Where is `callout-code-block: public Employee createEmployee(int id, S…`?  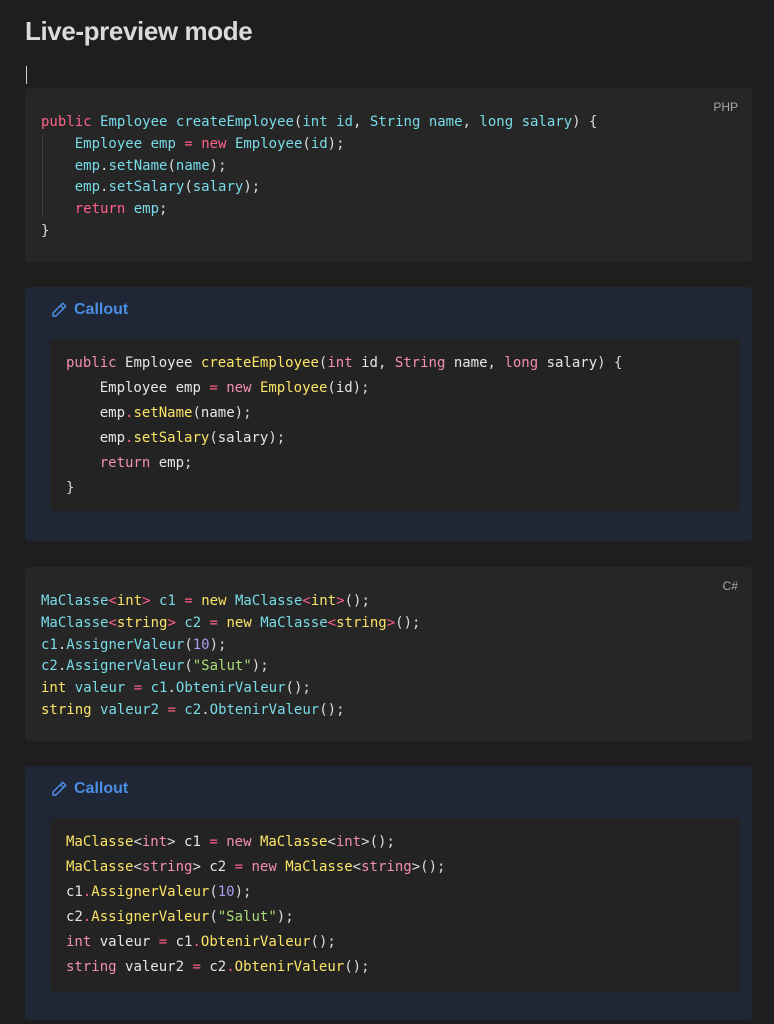
callout-code-block: public Employee createEmployee(int id, S… is located at coordinates (395, 425).